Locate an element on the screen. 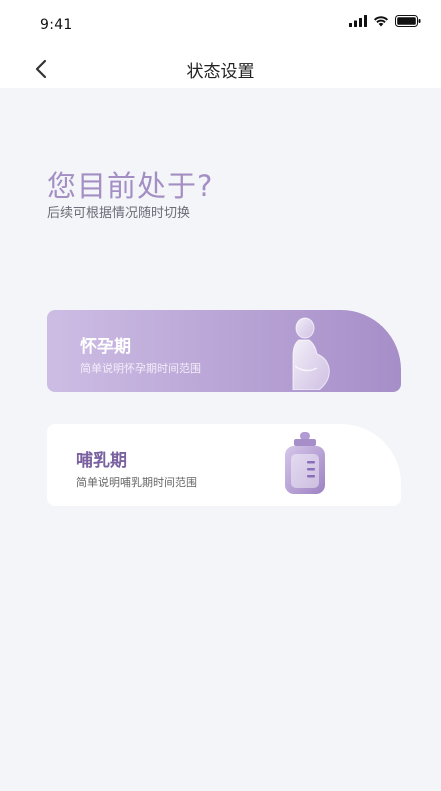  option-title: 哺乳期 is located at coordinates (101, 461).